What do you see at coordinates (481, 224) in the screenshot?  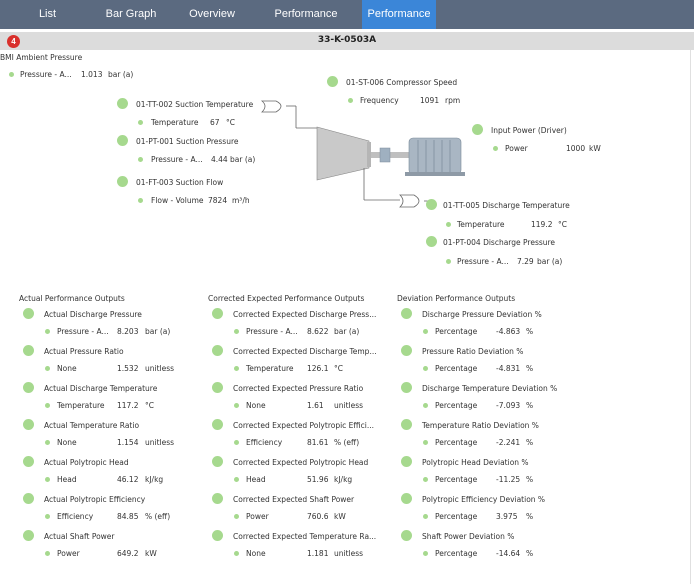 I see `sensor-label: Temperature` at bounding box center [481, 224].